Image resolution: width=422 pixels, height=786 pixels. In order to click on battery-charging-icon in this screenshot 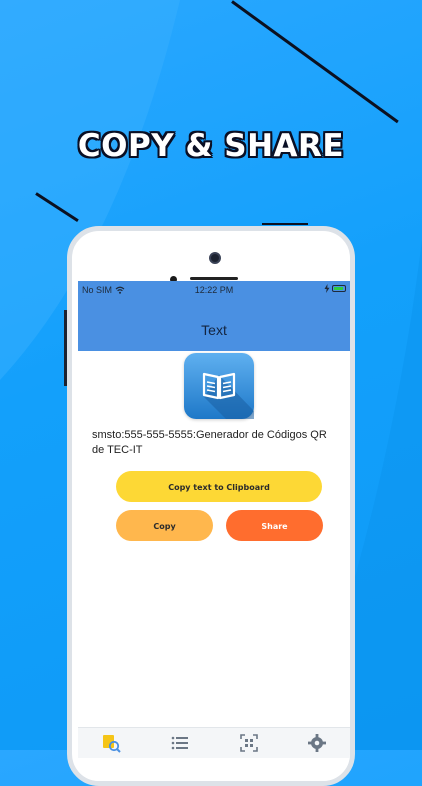, I will do `click(339, 288)`.